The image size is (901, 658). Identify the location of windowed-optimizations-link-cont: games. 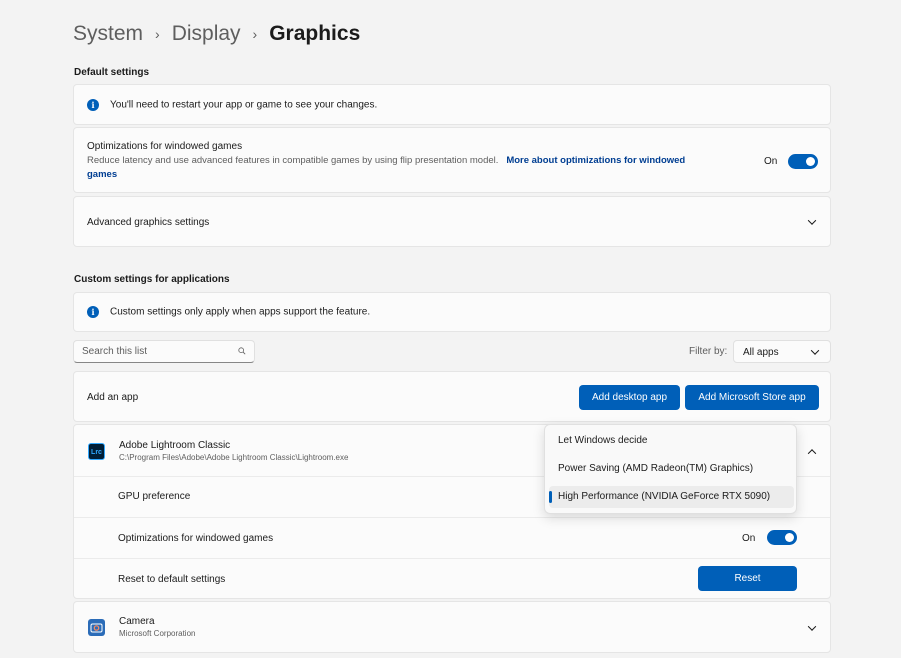
(102, 174).